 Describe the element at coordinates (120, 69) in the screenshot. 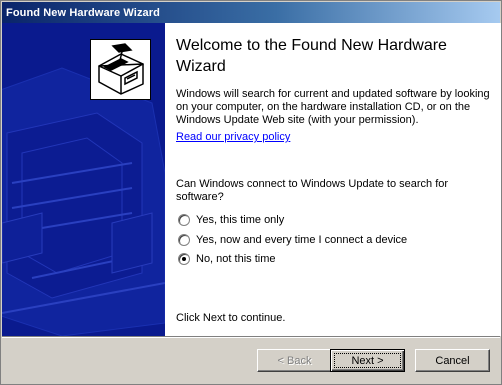

I see `hardware-wizard-icon` at that location.